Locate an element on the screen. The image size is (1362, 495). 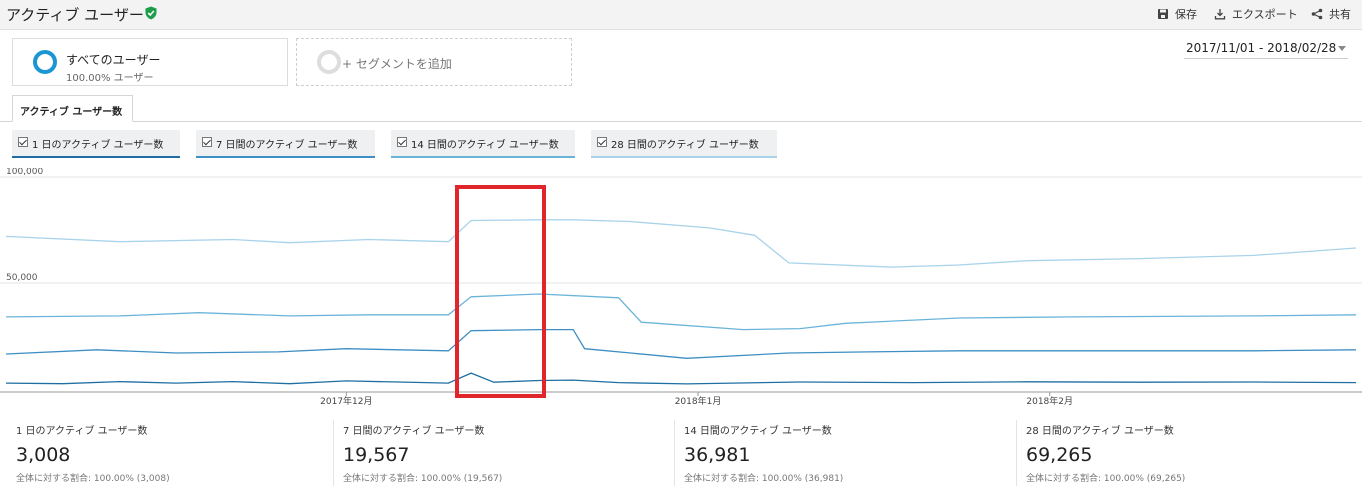
share-button: 共有 is located at coordinates (1331, 14).